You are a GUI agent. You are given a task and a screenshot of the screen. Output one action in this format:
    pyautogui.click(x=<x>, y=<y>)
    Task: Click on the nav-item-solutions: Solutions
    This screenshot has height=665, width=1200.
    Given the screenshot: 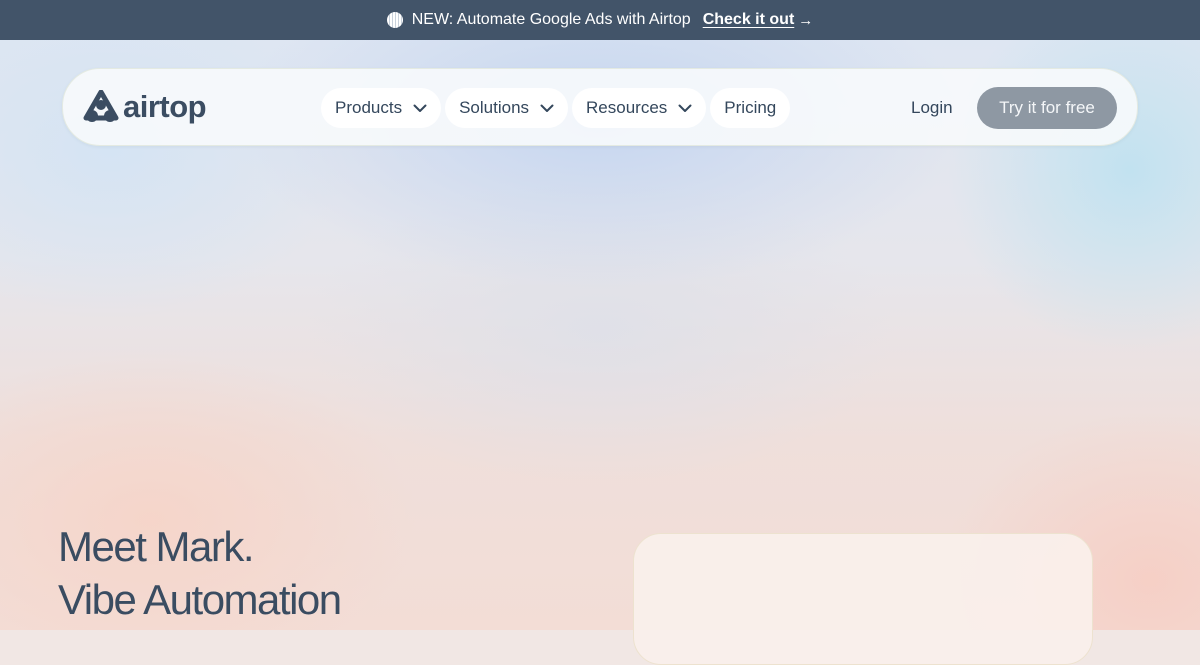 What is the action you would take?
    pyautogui.click(x=507, y=108)
    